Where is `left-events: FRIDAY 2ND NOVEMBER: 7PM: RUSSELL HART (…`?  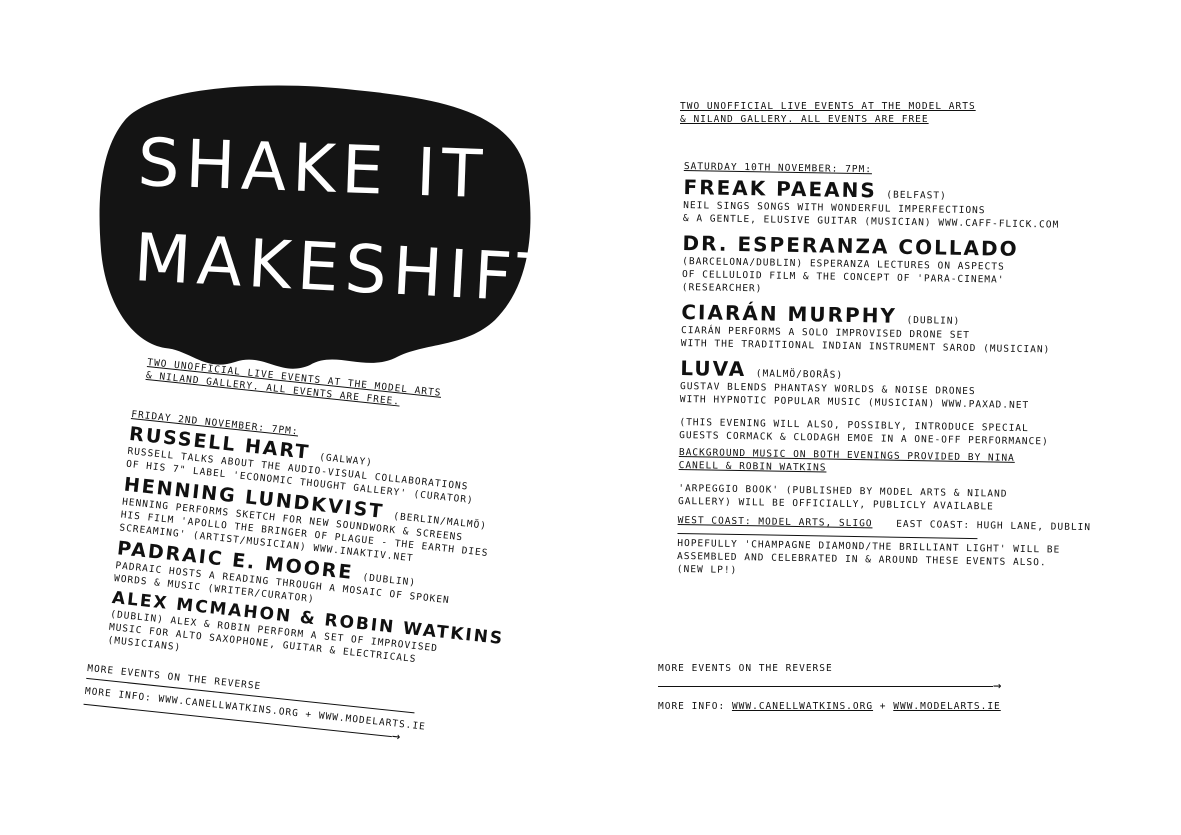
left-events: FRIDAY 2ND NOVEMBER: 7PM: RUSSELL HART (… is located at coordinates (315, 548).